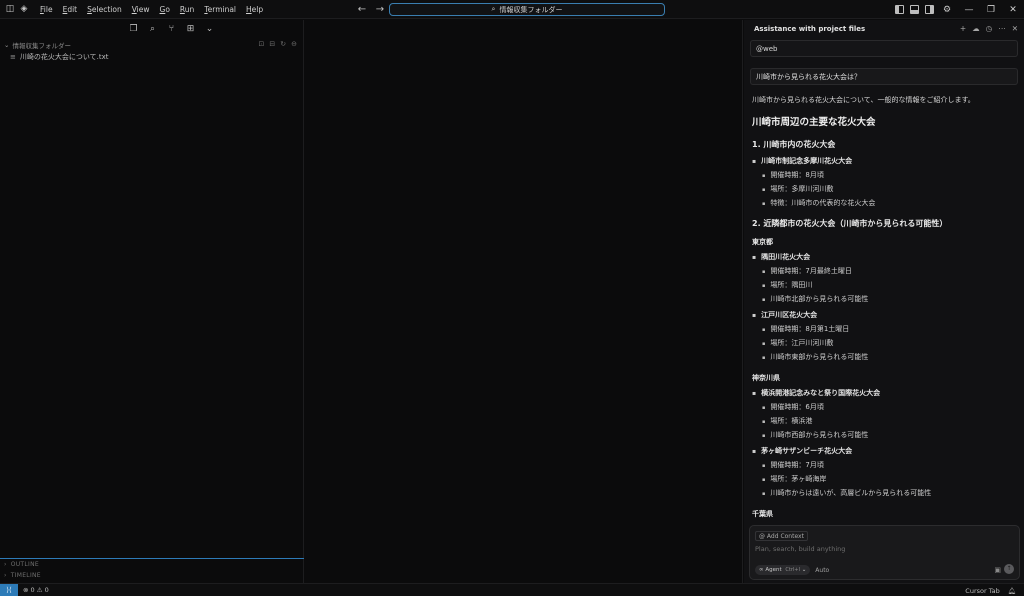 Image resolution: width=1024 pixels, height=596 pixels. What do you see at coordinates (885, 421) in the screenshot?
I see `festival-detail: 場所：横浜港` at bounding box center [885, 421].